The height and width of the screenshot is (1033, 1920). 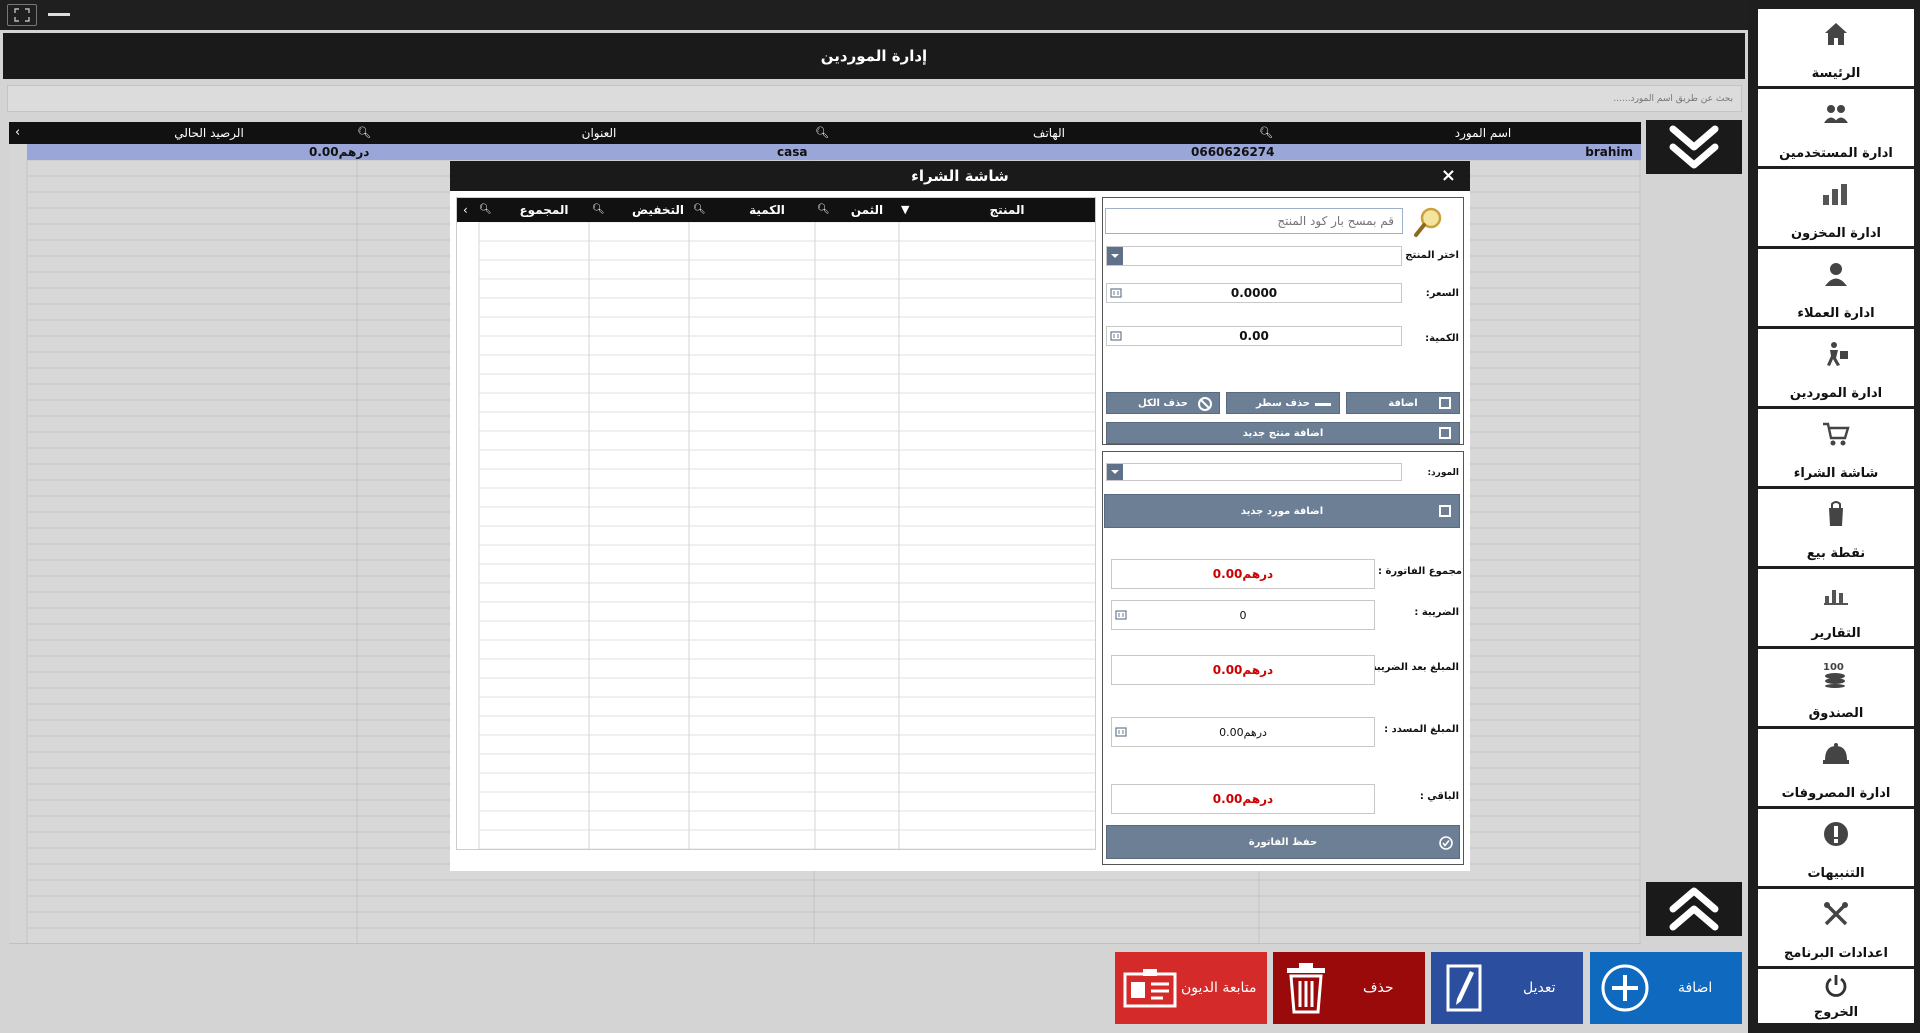 I want to click on edit-button: تعديل, so click(x=1507, y=988).